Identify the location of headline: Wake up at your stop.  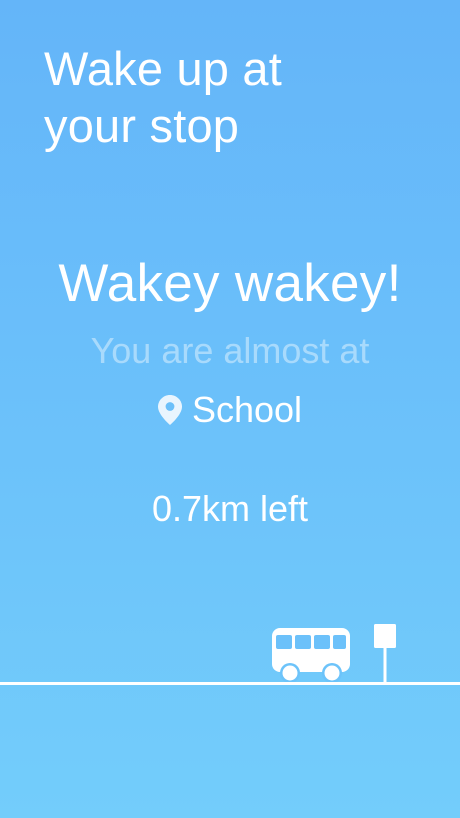
(234, 97).